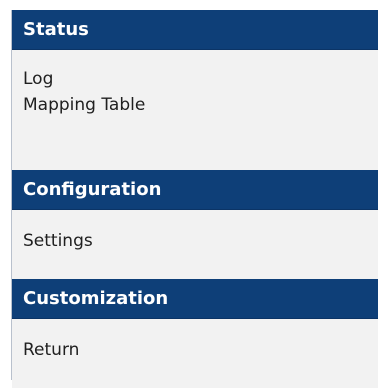  I want to click on section-header-customization: Customization, so click(195, 299).